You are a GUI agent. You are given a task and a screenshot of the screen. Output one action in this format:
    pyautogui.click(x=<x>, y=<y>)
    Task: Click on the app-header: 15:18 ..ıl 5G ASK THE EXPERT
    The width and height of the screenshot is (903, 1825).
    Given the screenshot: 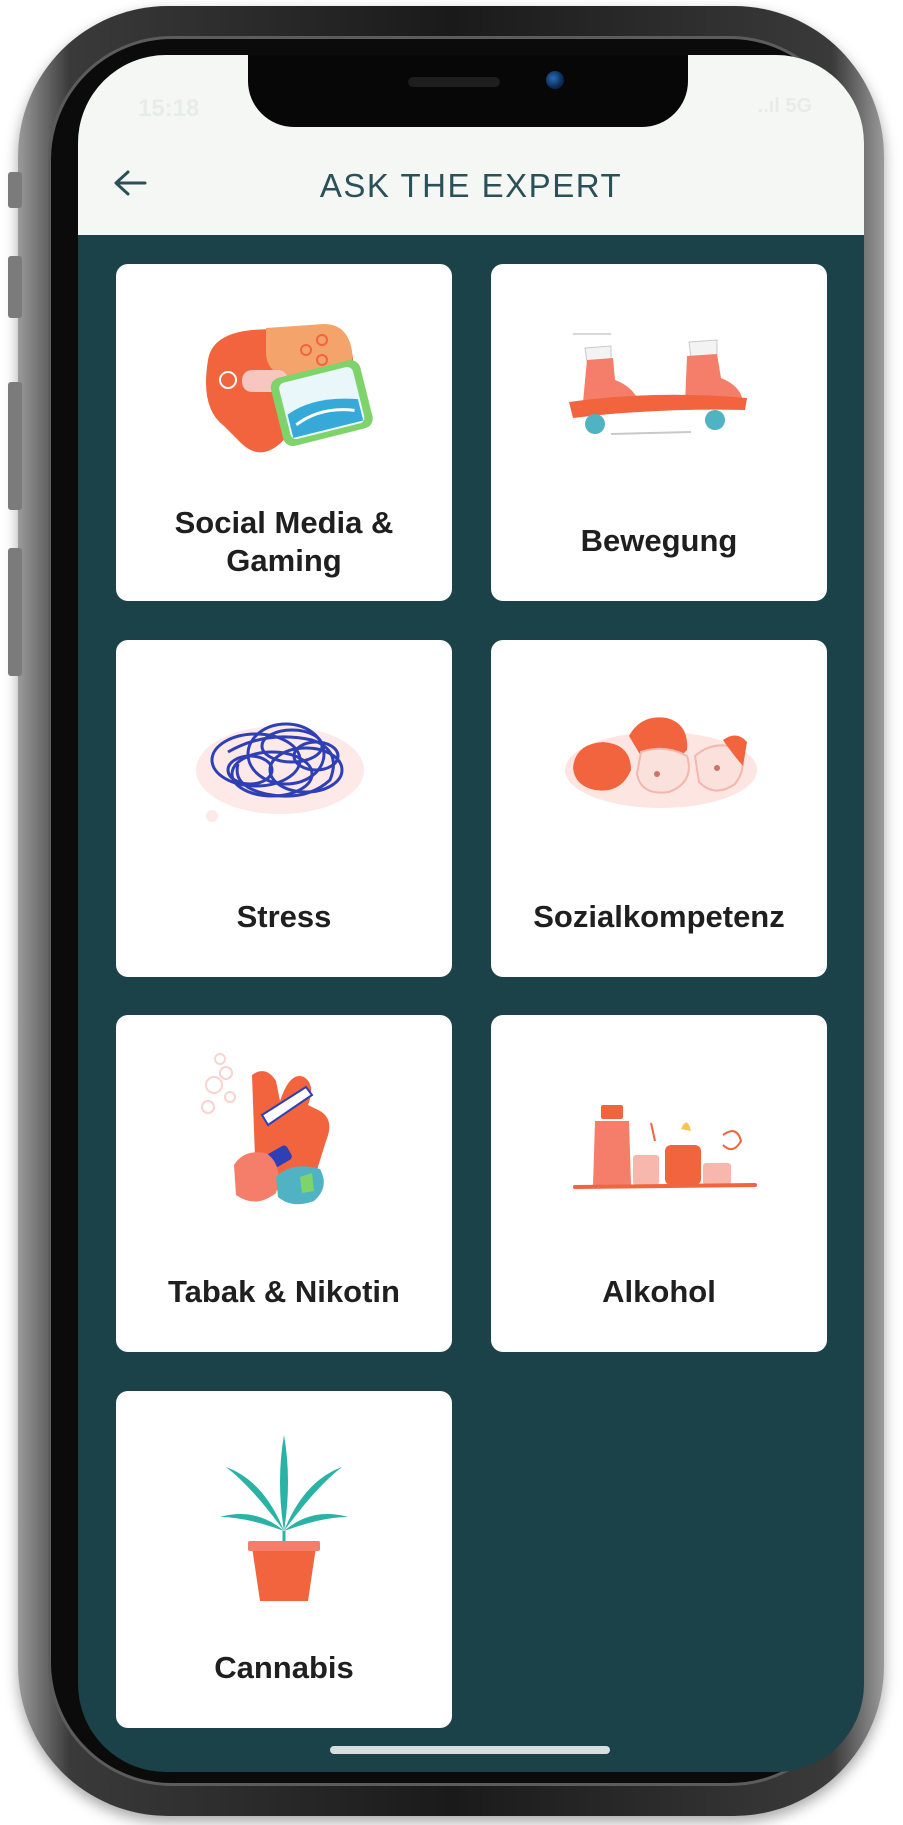 What is the action you would take?
    pyautogui.click(x=471, y=145)
    